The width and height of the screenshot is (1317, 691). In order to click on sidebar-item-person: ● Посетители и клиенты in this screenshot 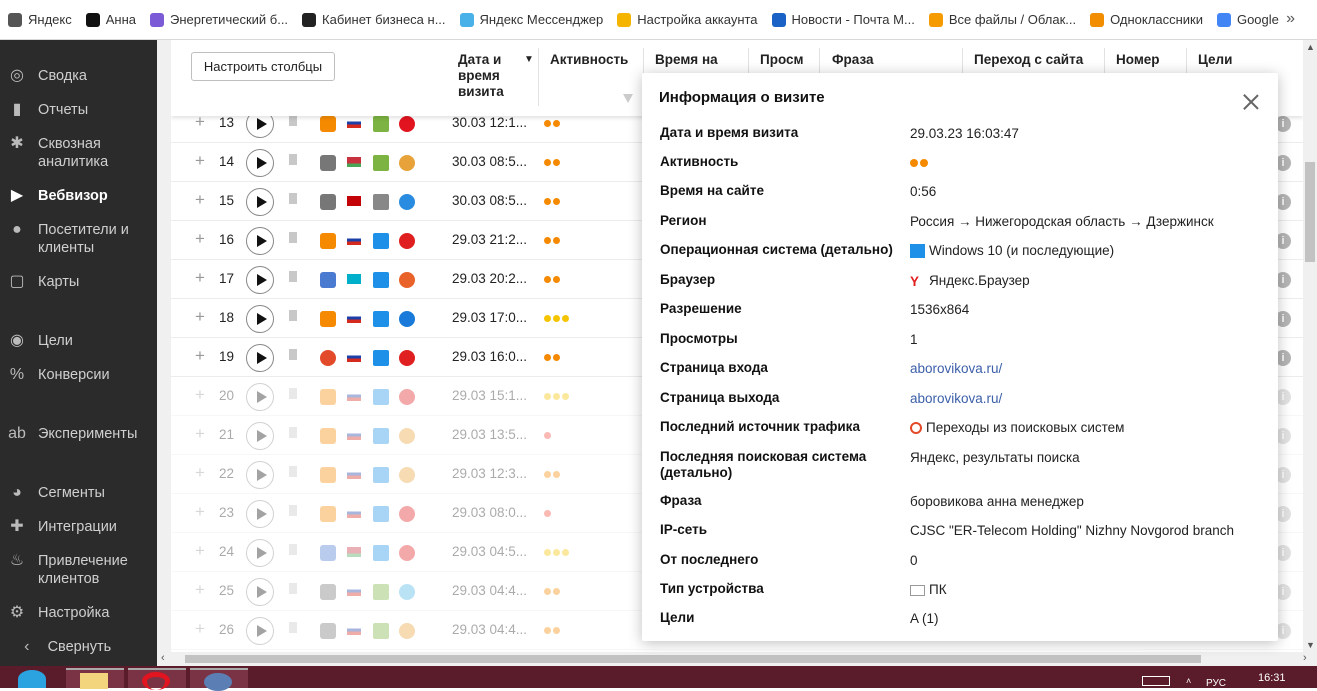, I will do `click(78, 239)`.